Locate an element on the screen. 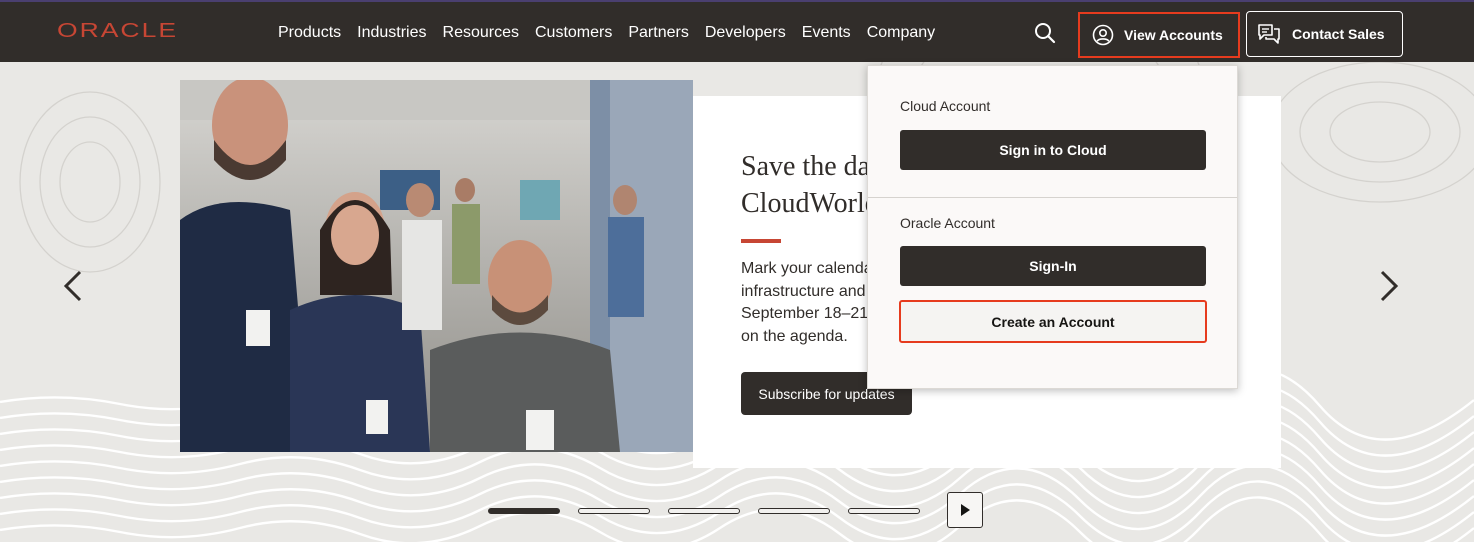  oracle-logo: ORACLE is located at coordinates (118, 32).